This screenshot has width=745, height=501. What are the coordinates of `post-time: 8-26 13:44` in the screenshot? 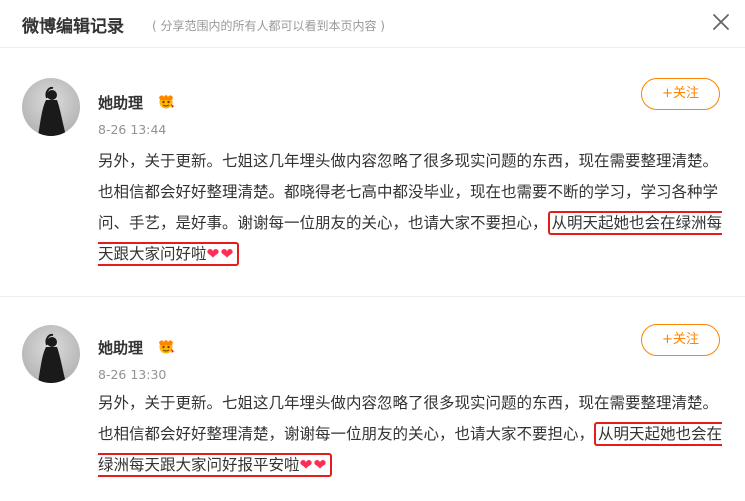 It's located at (132, 129).